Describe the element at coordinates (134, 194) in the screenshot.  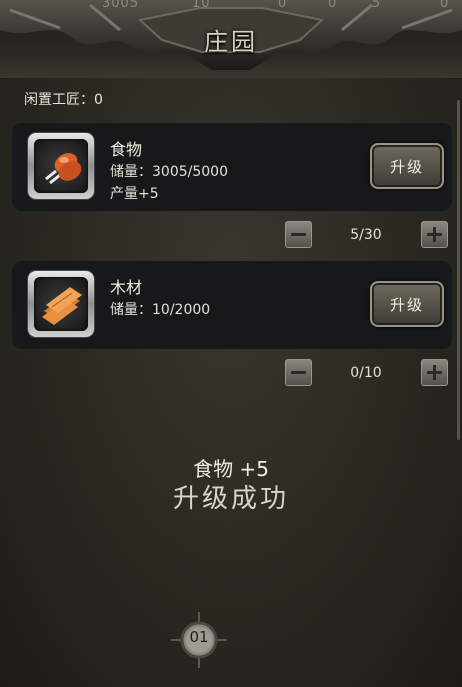
I see `resource-production-food: 产量+5` at that location.